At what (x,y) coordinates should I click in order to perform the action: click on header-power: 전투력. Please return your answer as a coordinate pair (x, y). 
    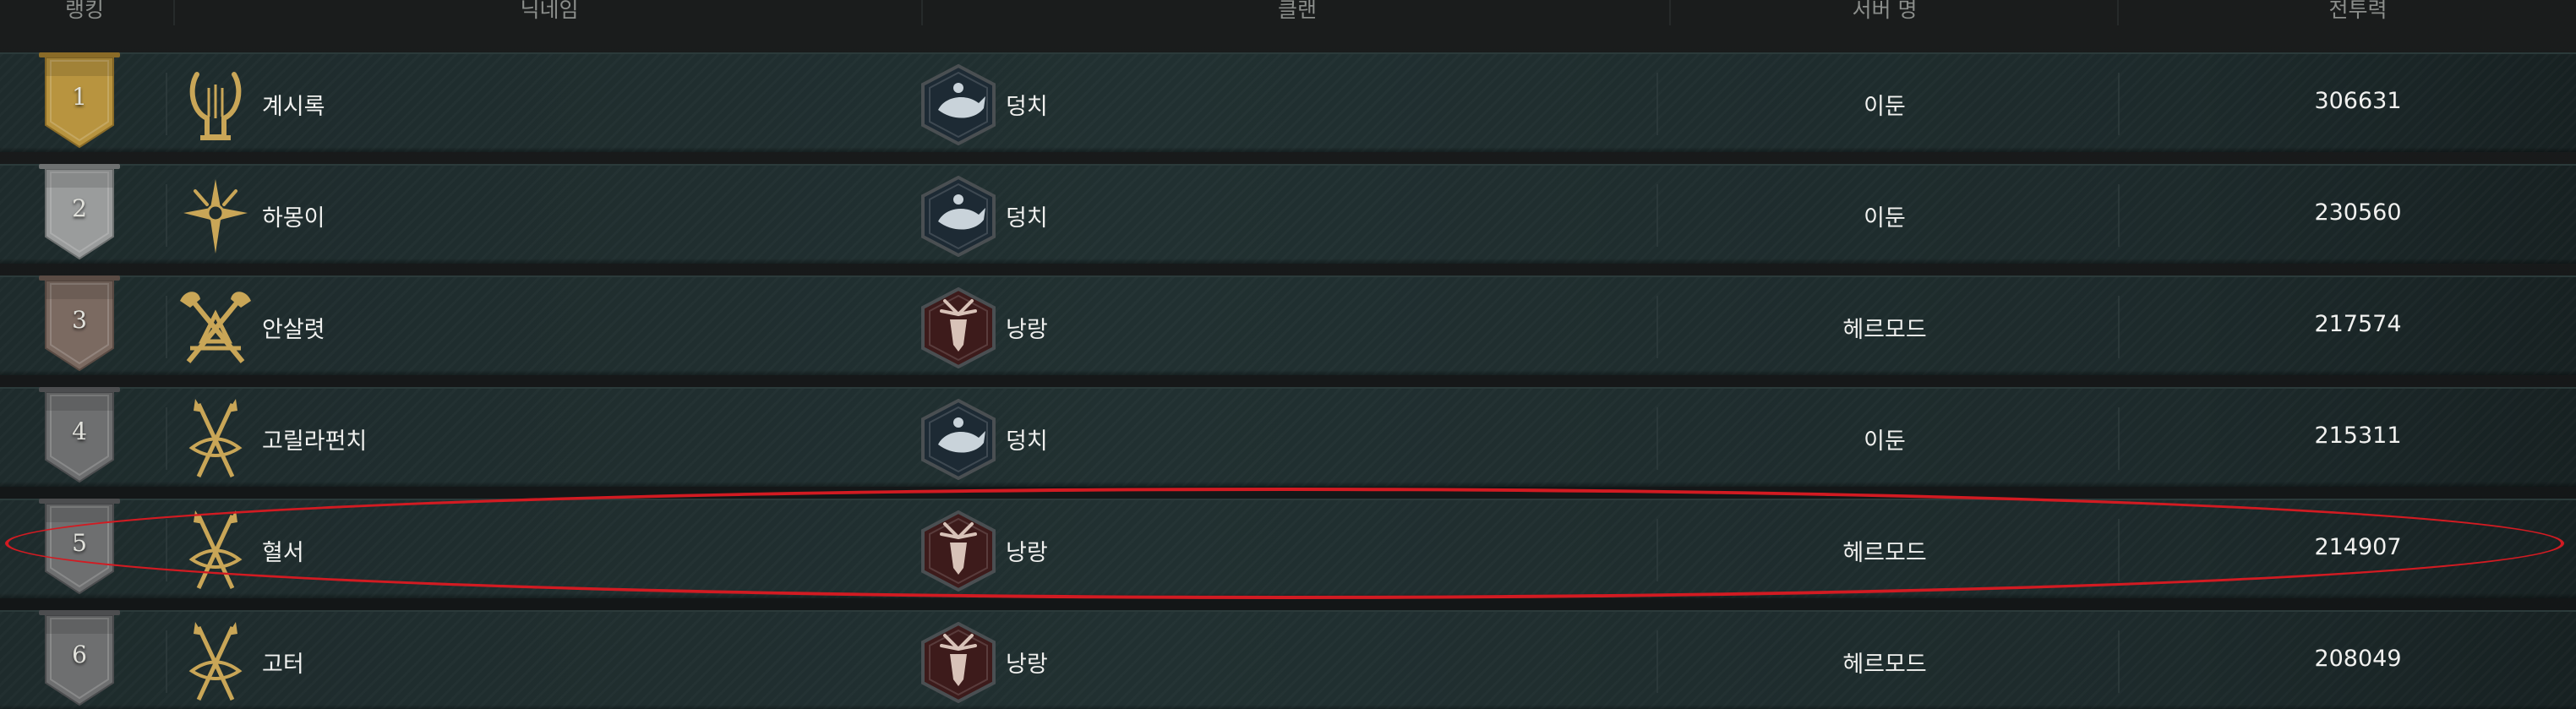
    Looking at the image, I should click on (2358, 11).